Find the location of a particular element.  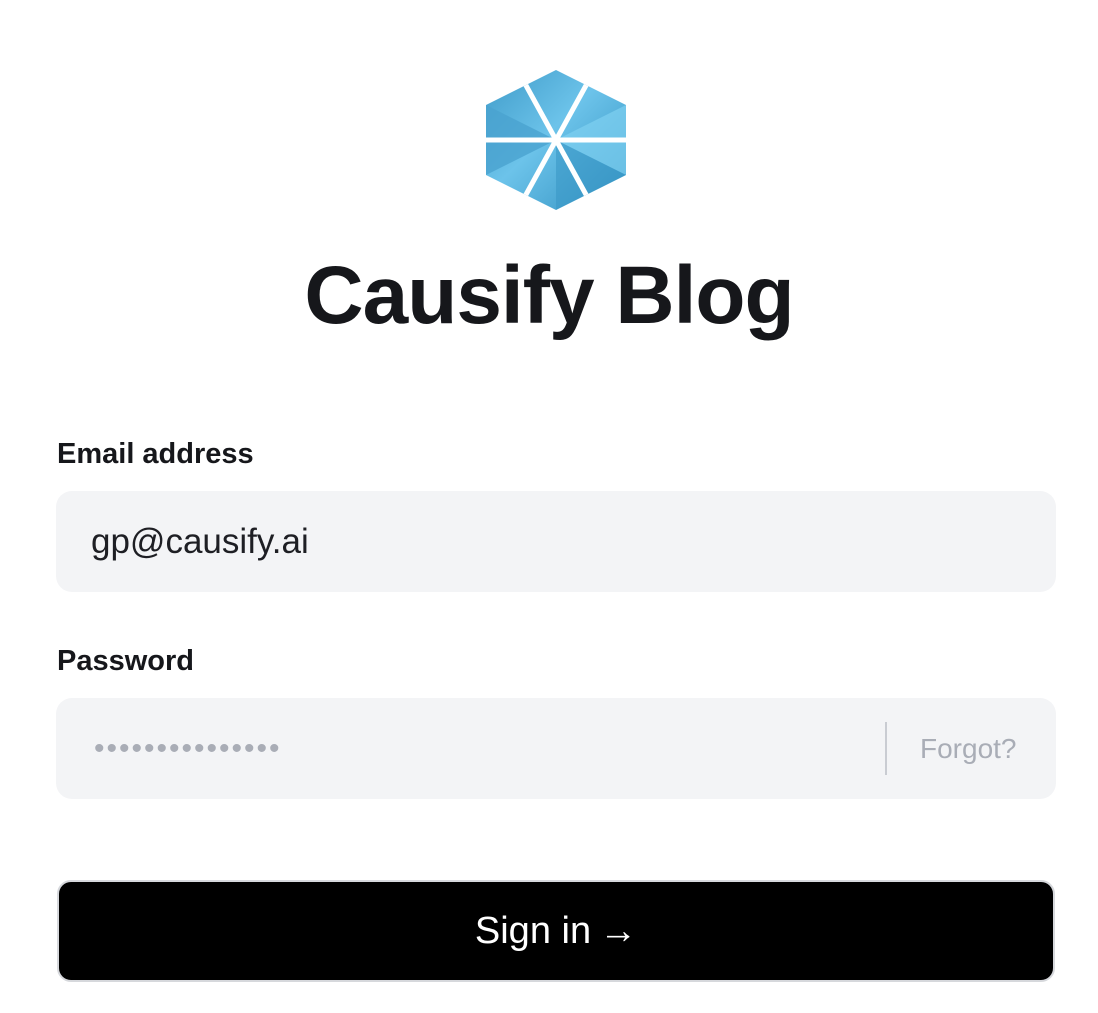

password-label: Password is located at coordinates (125, 661).